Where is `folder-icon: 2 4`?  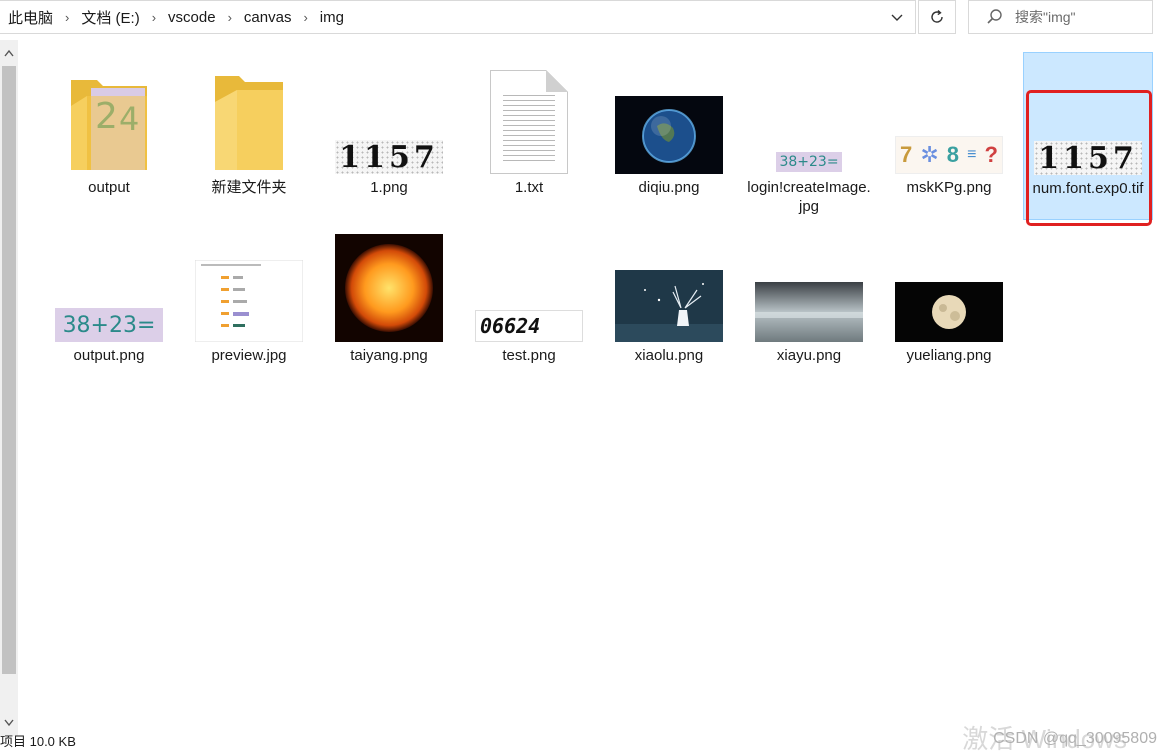
folder-icon: 2 4 is located at coordinates (109, 115).